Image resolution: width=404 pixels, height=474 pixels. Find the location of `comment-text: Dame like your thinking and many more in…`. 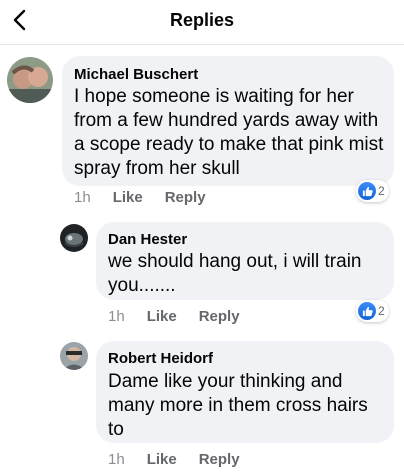

comment-text: Dame like your thinking and many more in… is located at coordinates (238, 405).